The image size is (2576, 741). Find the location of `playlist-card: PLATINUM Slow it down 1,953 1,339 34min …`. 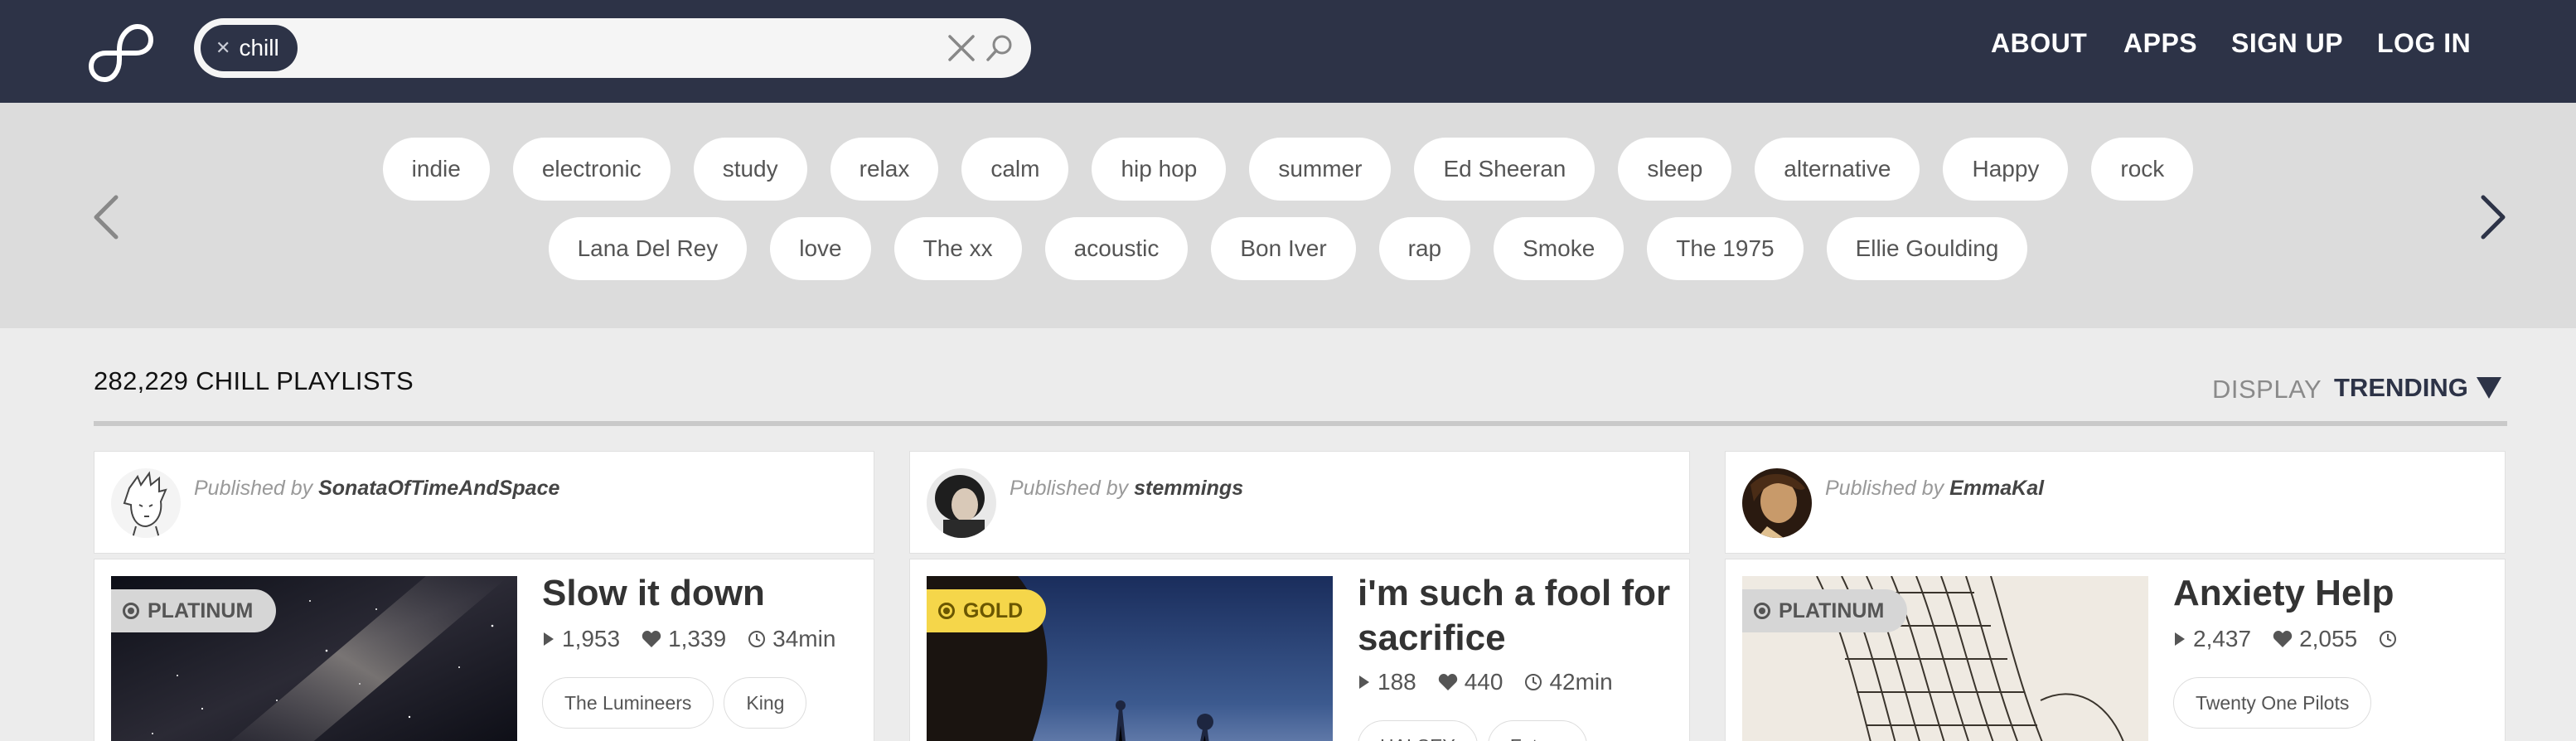

playlist-card: PLATINUM Slow it down 1,953 1,339 34min … is located at coordinates (484, 650).